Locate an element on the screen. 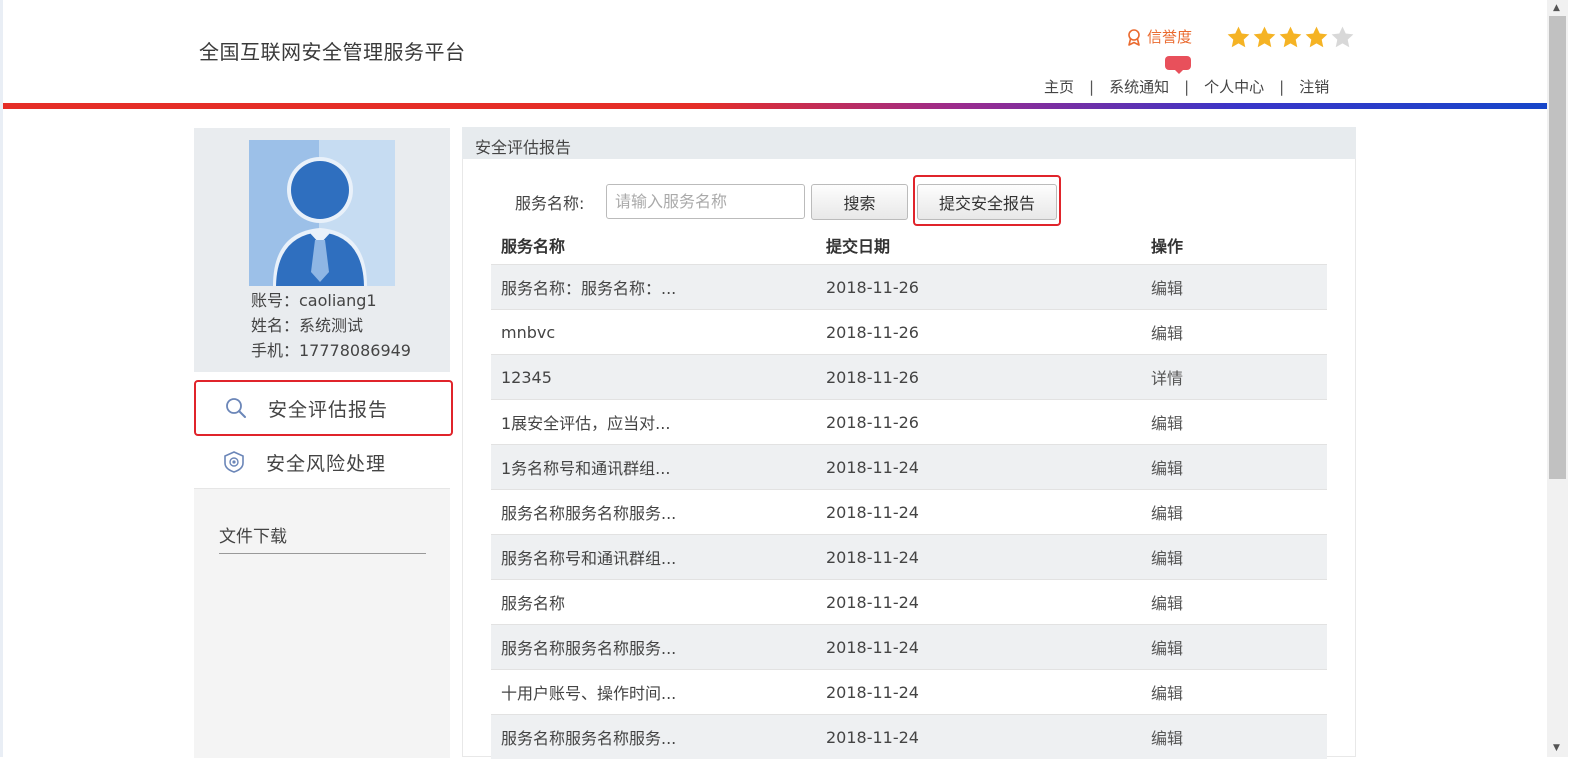 The height and width of the screenshot is (759, 1574). nav-home: 主页 is located at coordinates (1059, 86).